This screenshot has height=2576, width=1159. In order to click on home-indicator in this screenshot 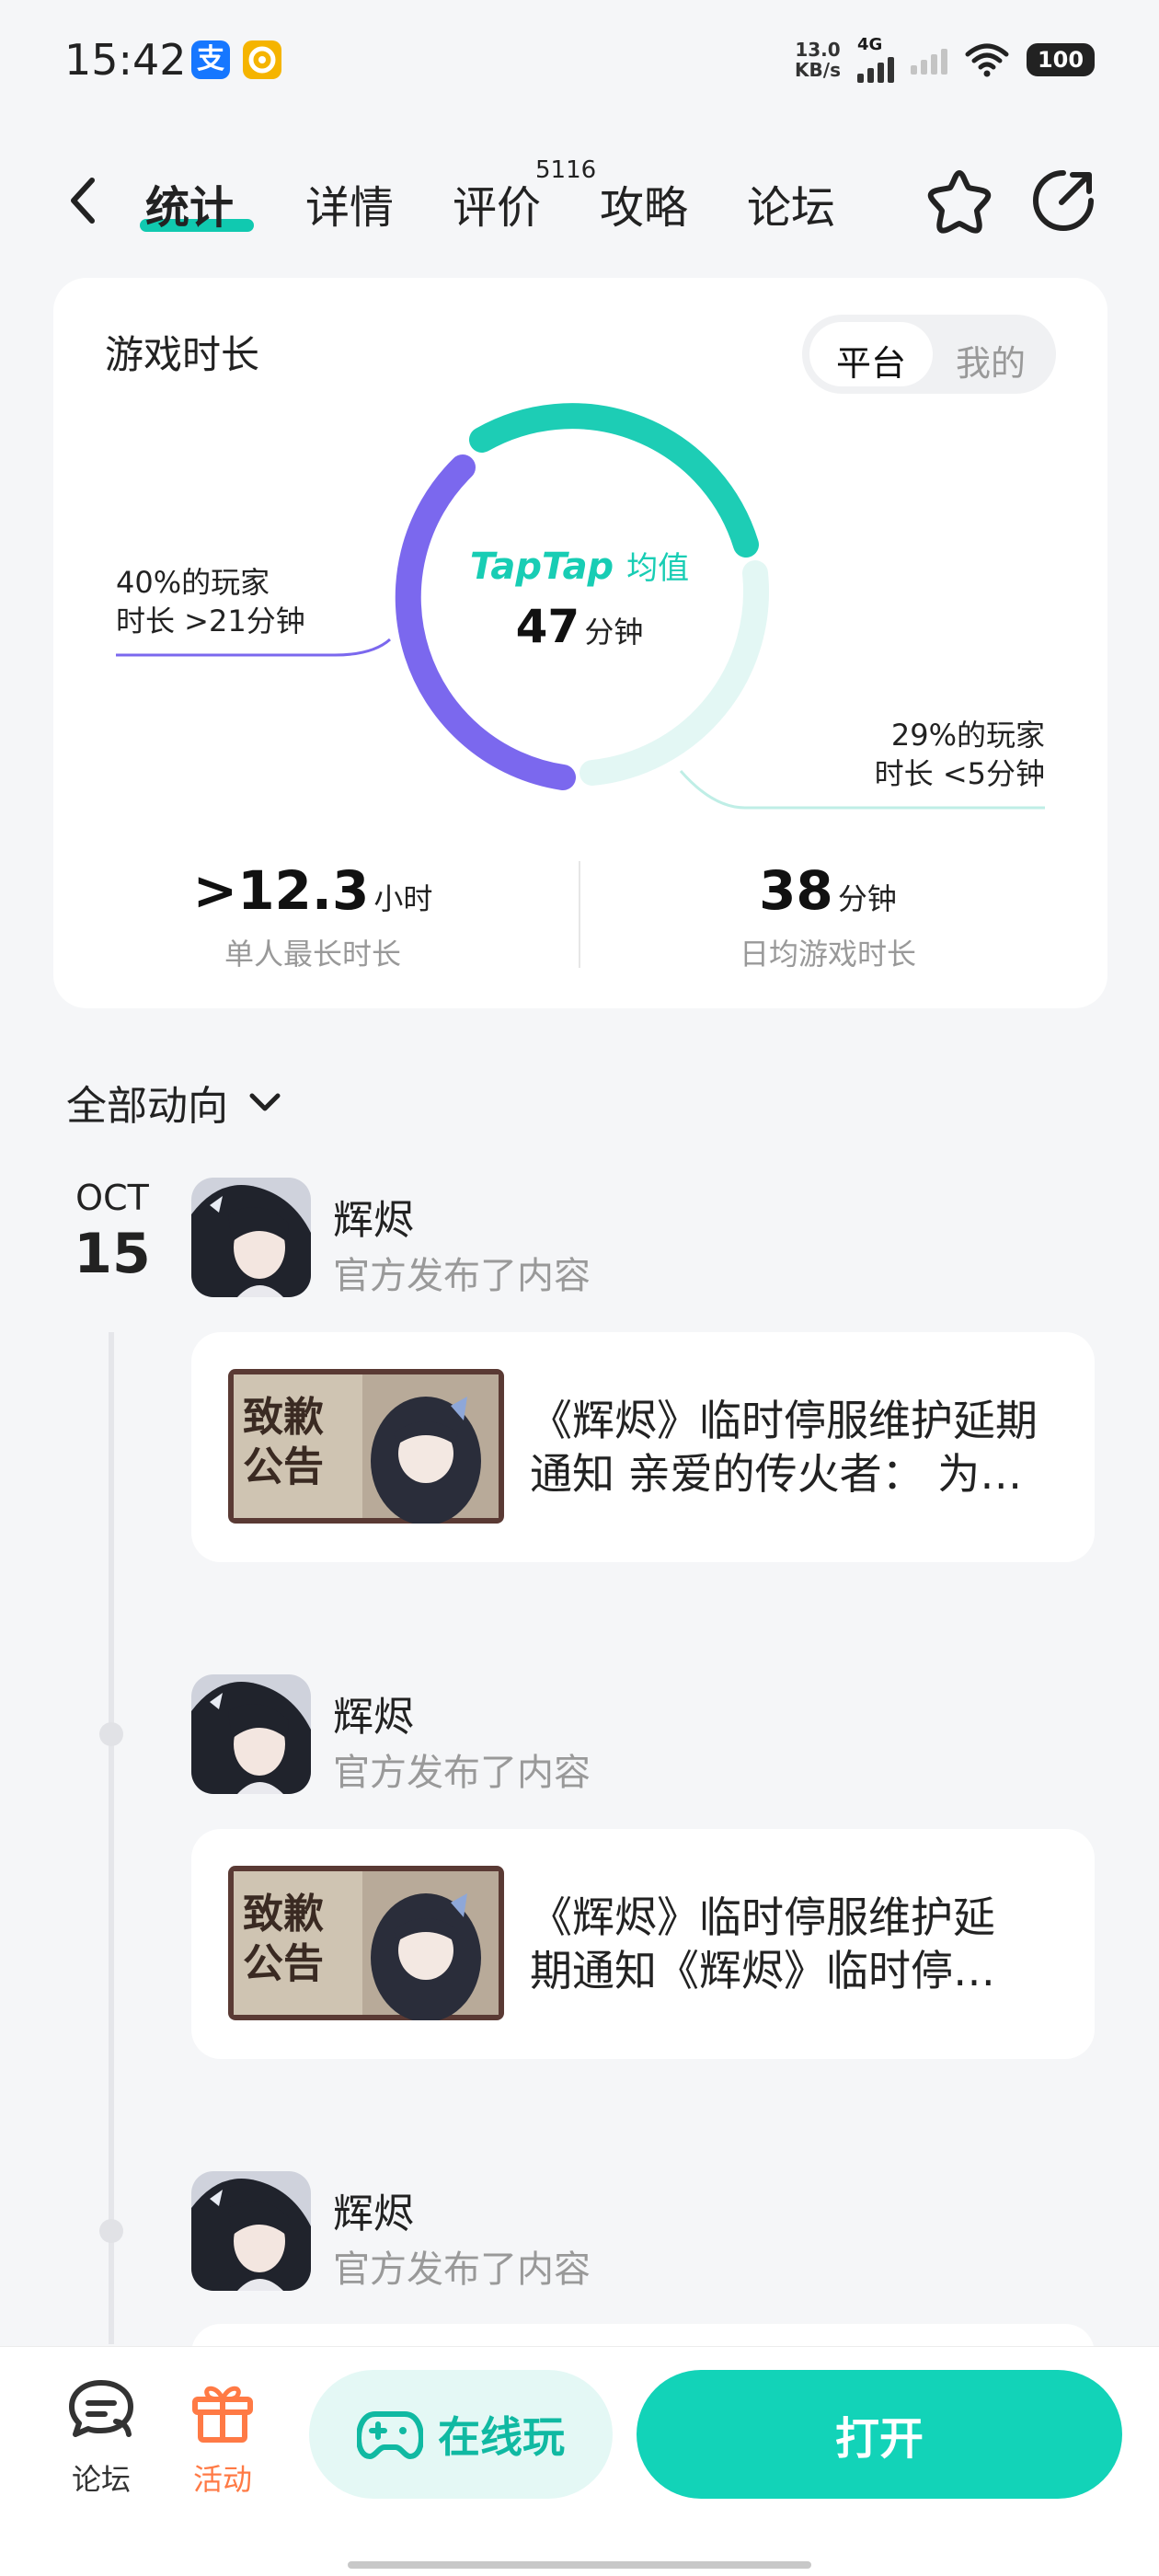, I will do `click(579, 2565)`.